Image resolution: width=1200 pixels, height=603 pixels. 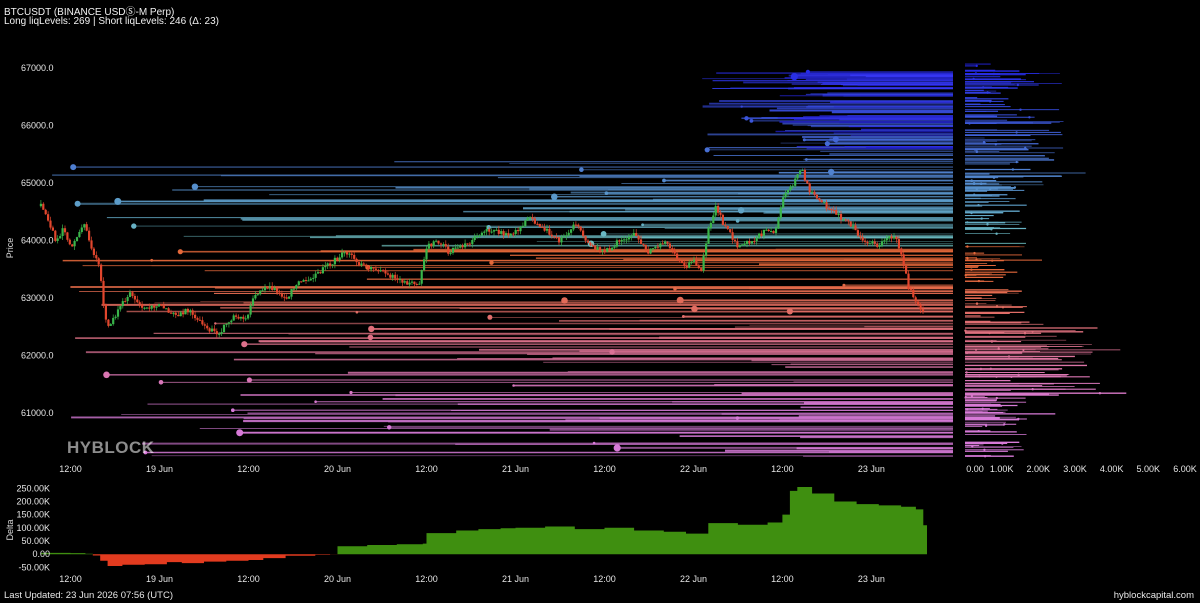 What do you see at coordinates (159, 469) in the screenshot?
I see `time-tick-label: 19 Jun` at bounding box center [159, 469].